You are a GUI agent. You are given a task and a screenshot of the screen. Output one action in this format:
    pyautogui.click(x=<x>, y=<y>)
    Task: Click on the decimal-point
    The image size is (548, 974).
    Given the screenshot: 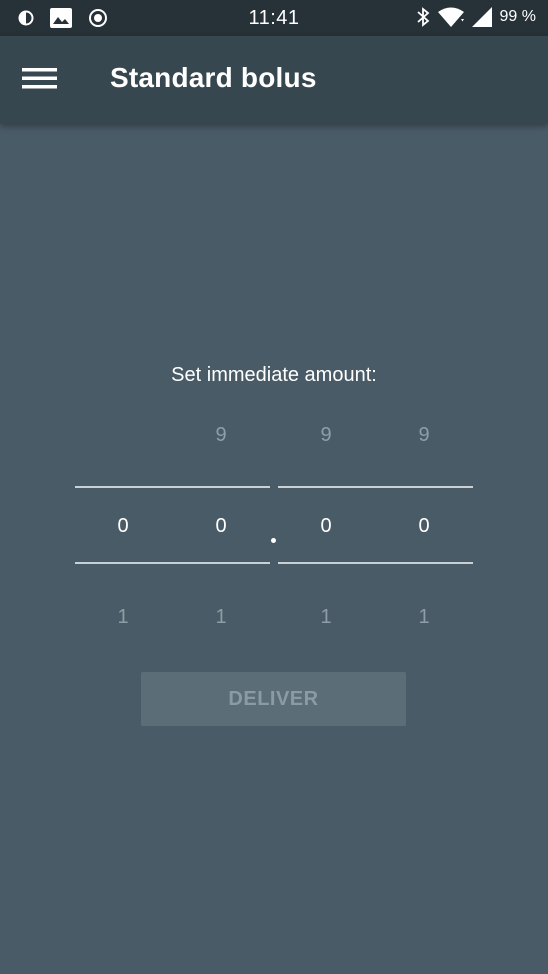 What is the action you would take?
    pyautogui.click(x=273, y=540)
    